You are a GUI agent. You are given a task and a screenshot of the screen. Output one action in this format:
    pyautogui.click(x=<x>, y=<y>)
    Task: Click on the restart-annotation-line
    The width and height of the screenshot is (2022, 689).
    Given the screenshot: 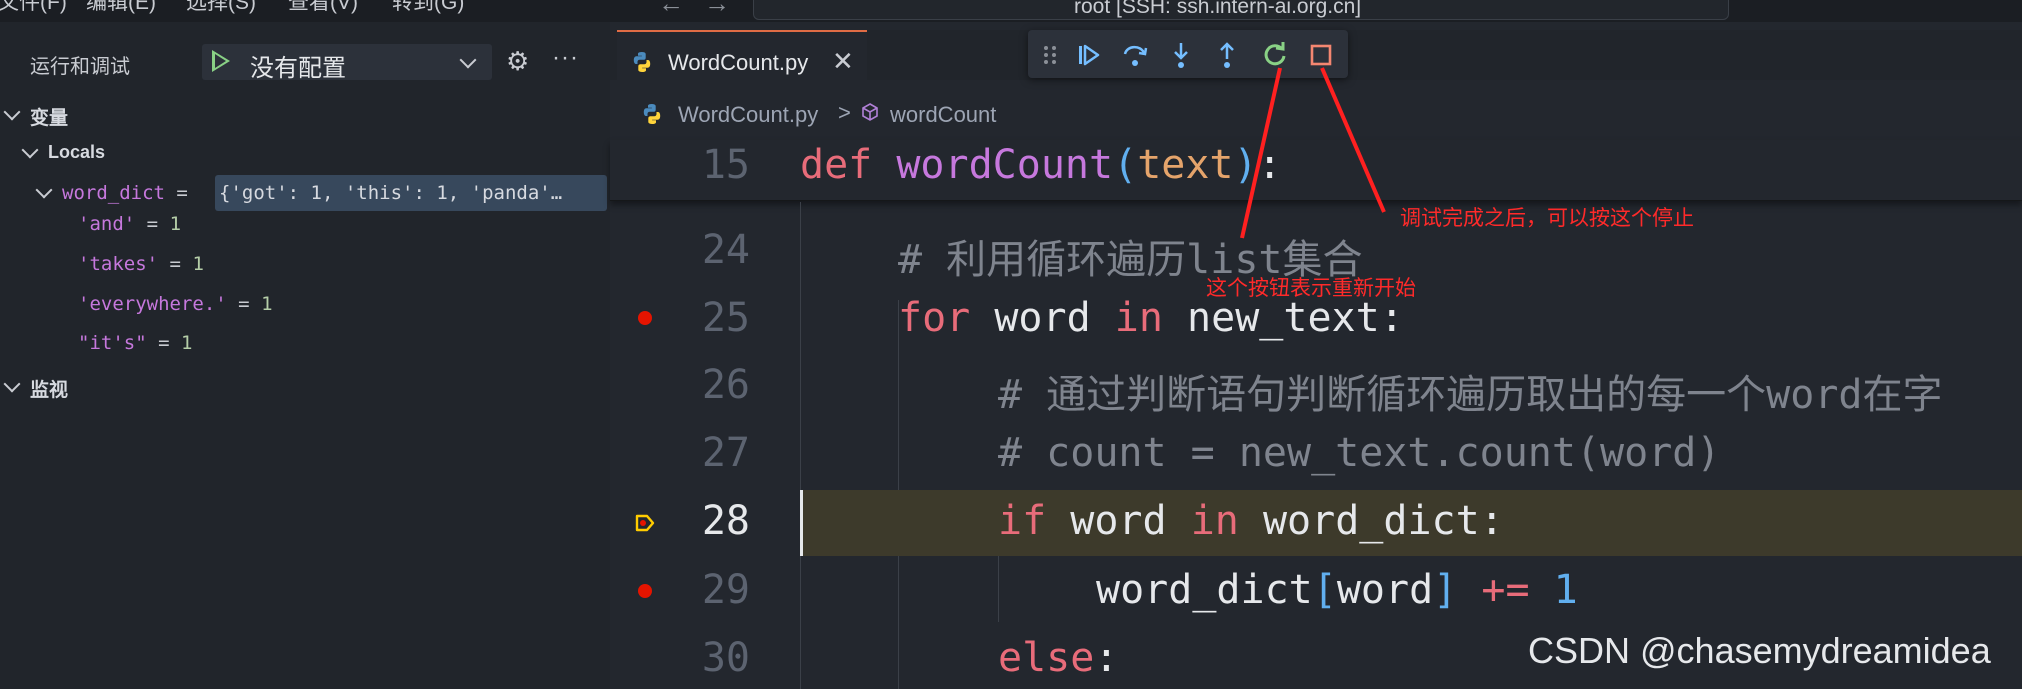 What is the action you would take?
    pyautogui.click(x=1261, y=153)
    